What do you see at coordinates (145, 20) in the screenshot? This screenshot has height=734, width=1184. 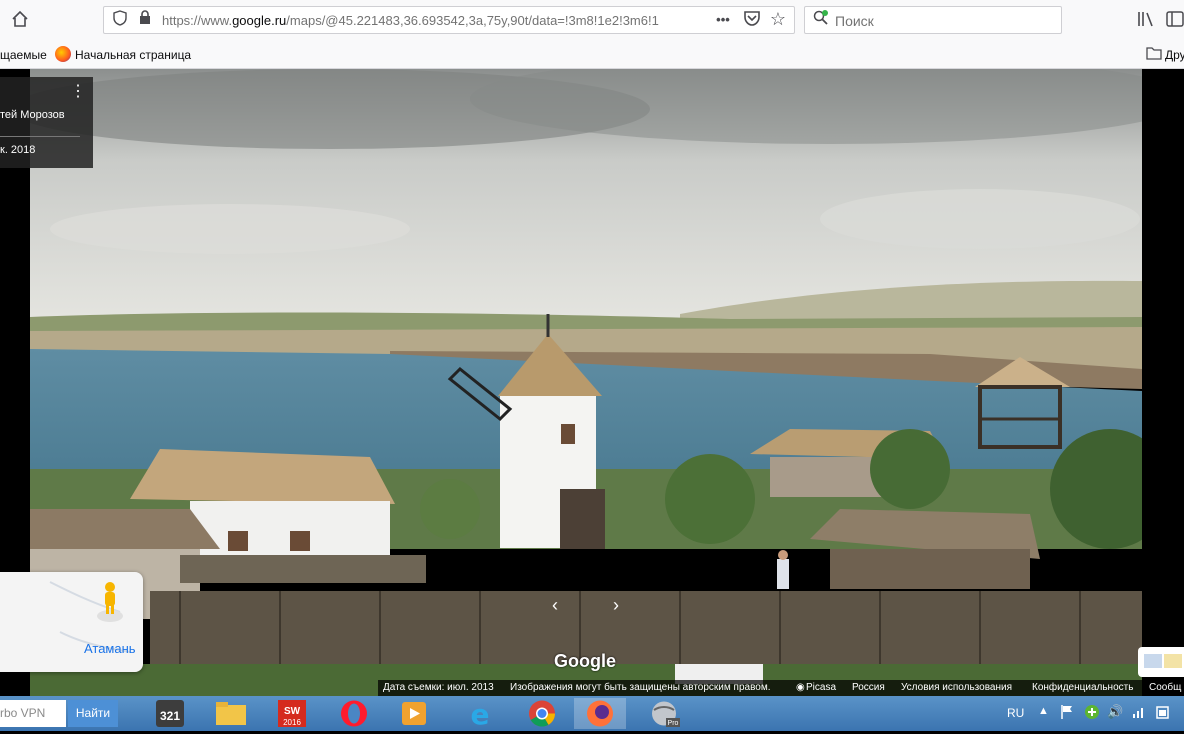 I see `lock-icon` at bounding box center [145, 20].